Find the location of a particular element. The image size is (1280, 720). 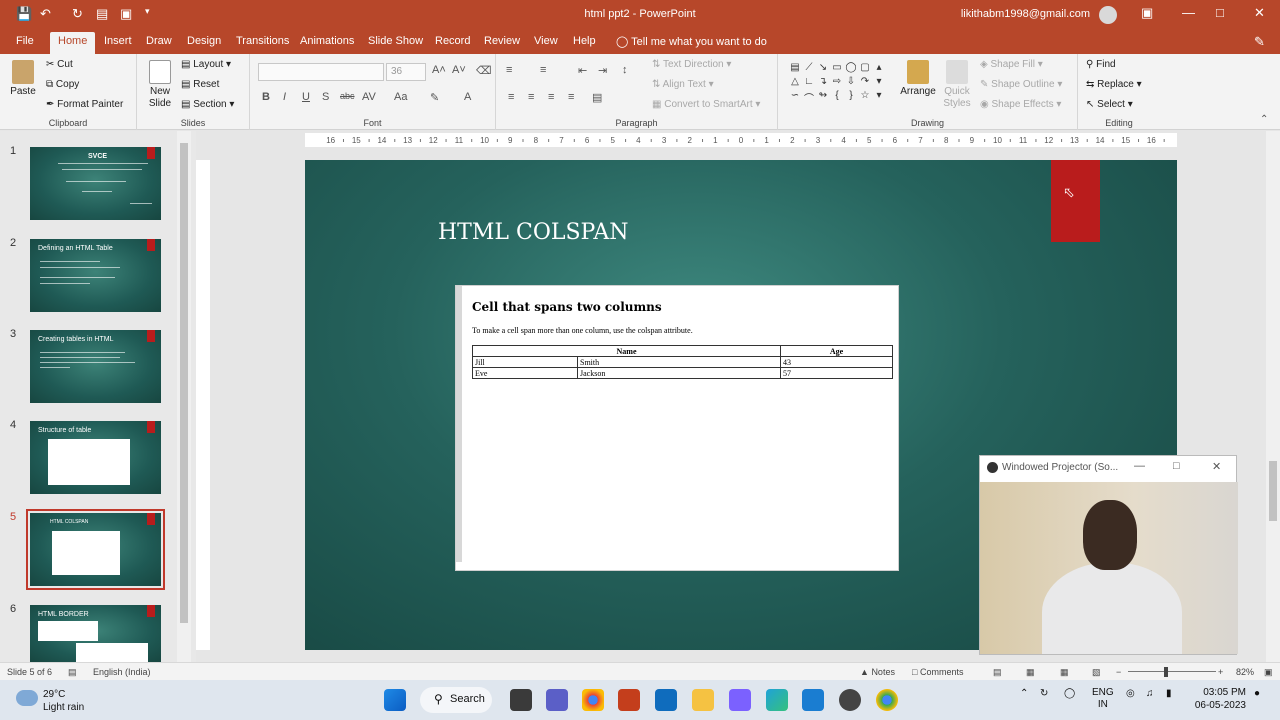

freeform-shape-icon: ∽ is located at coordinates (795, 97).